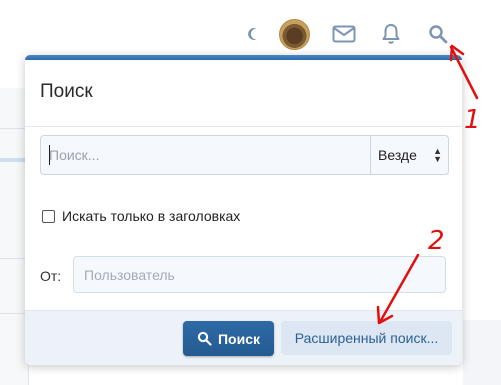 The height and width of the screenshot is (385, 501). I want to click on user-avatar, so click(294, 34).